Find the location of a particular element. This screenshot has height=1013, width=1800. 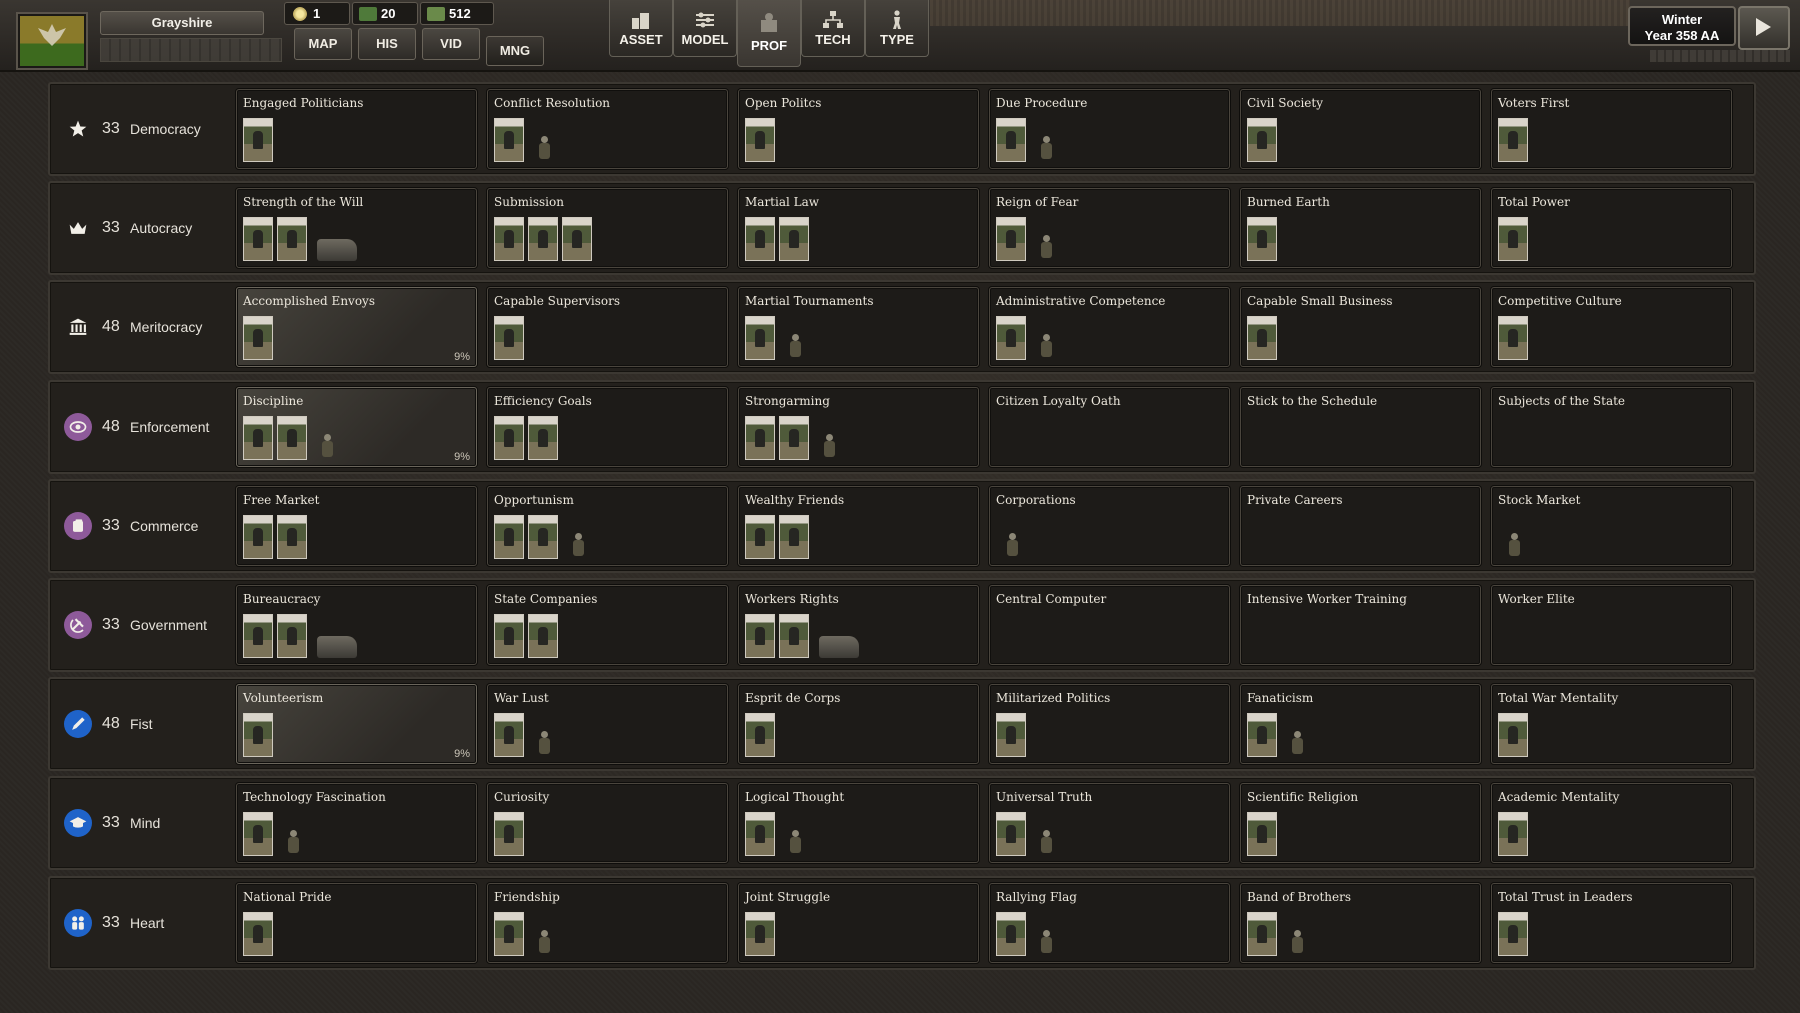

policy-card: Total Trust in Leaders is located at coordinates (1611, 923).